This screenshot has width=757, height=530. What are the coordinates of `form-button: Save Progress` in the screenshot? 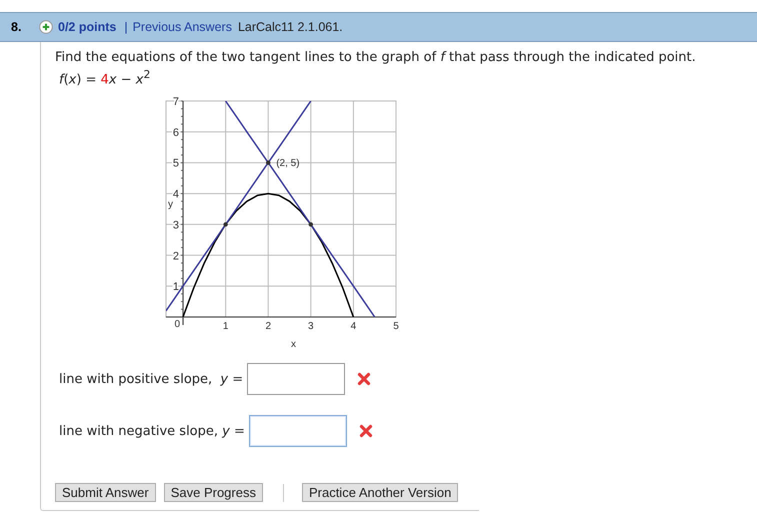 It's located at (213, 492).